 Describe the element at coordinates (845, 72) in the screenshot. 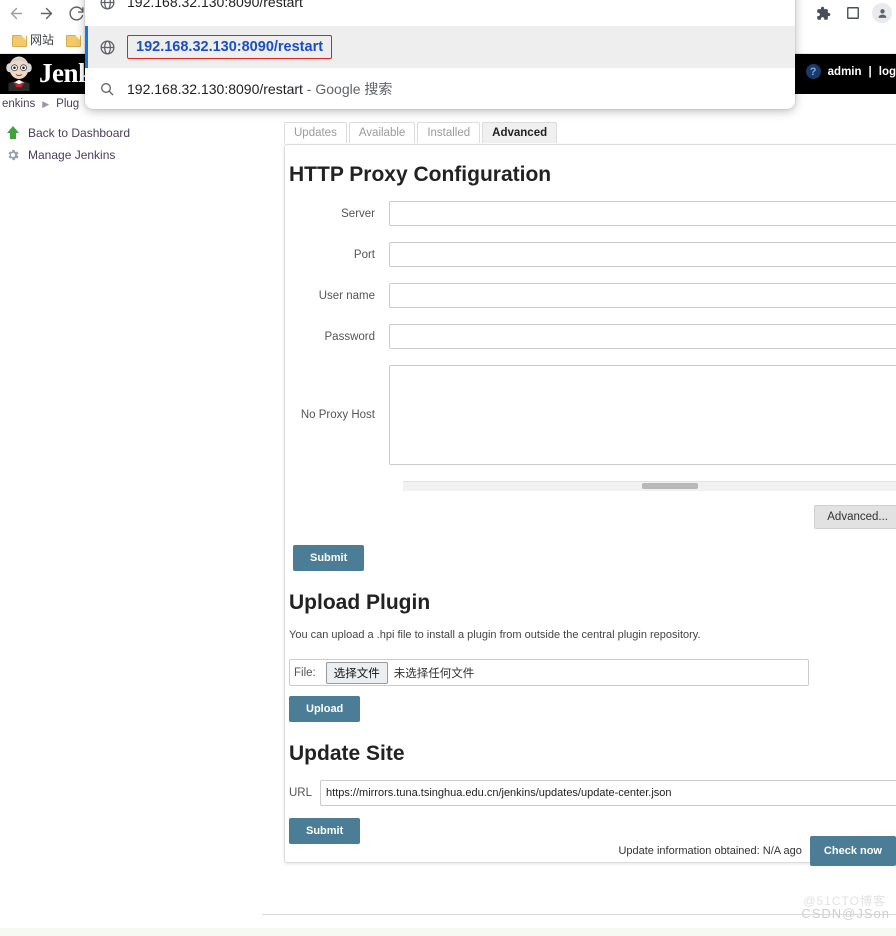

I see `current-user-link: admin` at that location.